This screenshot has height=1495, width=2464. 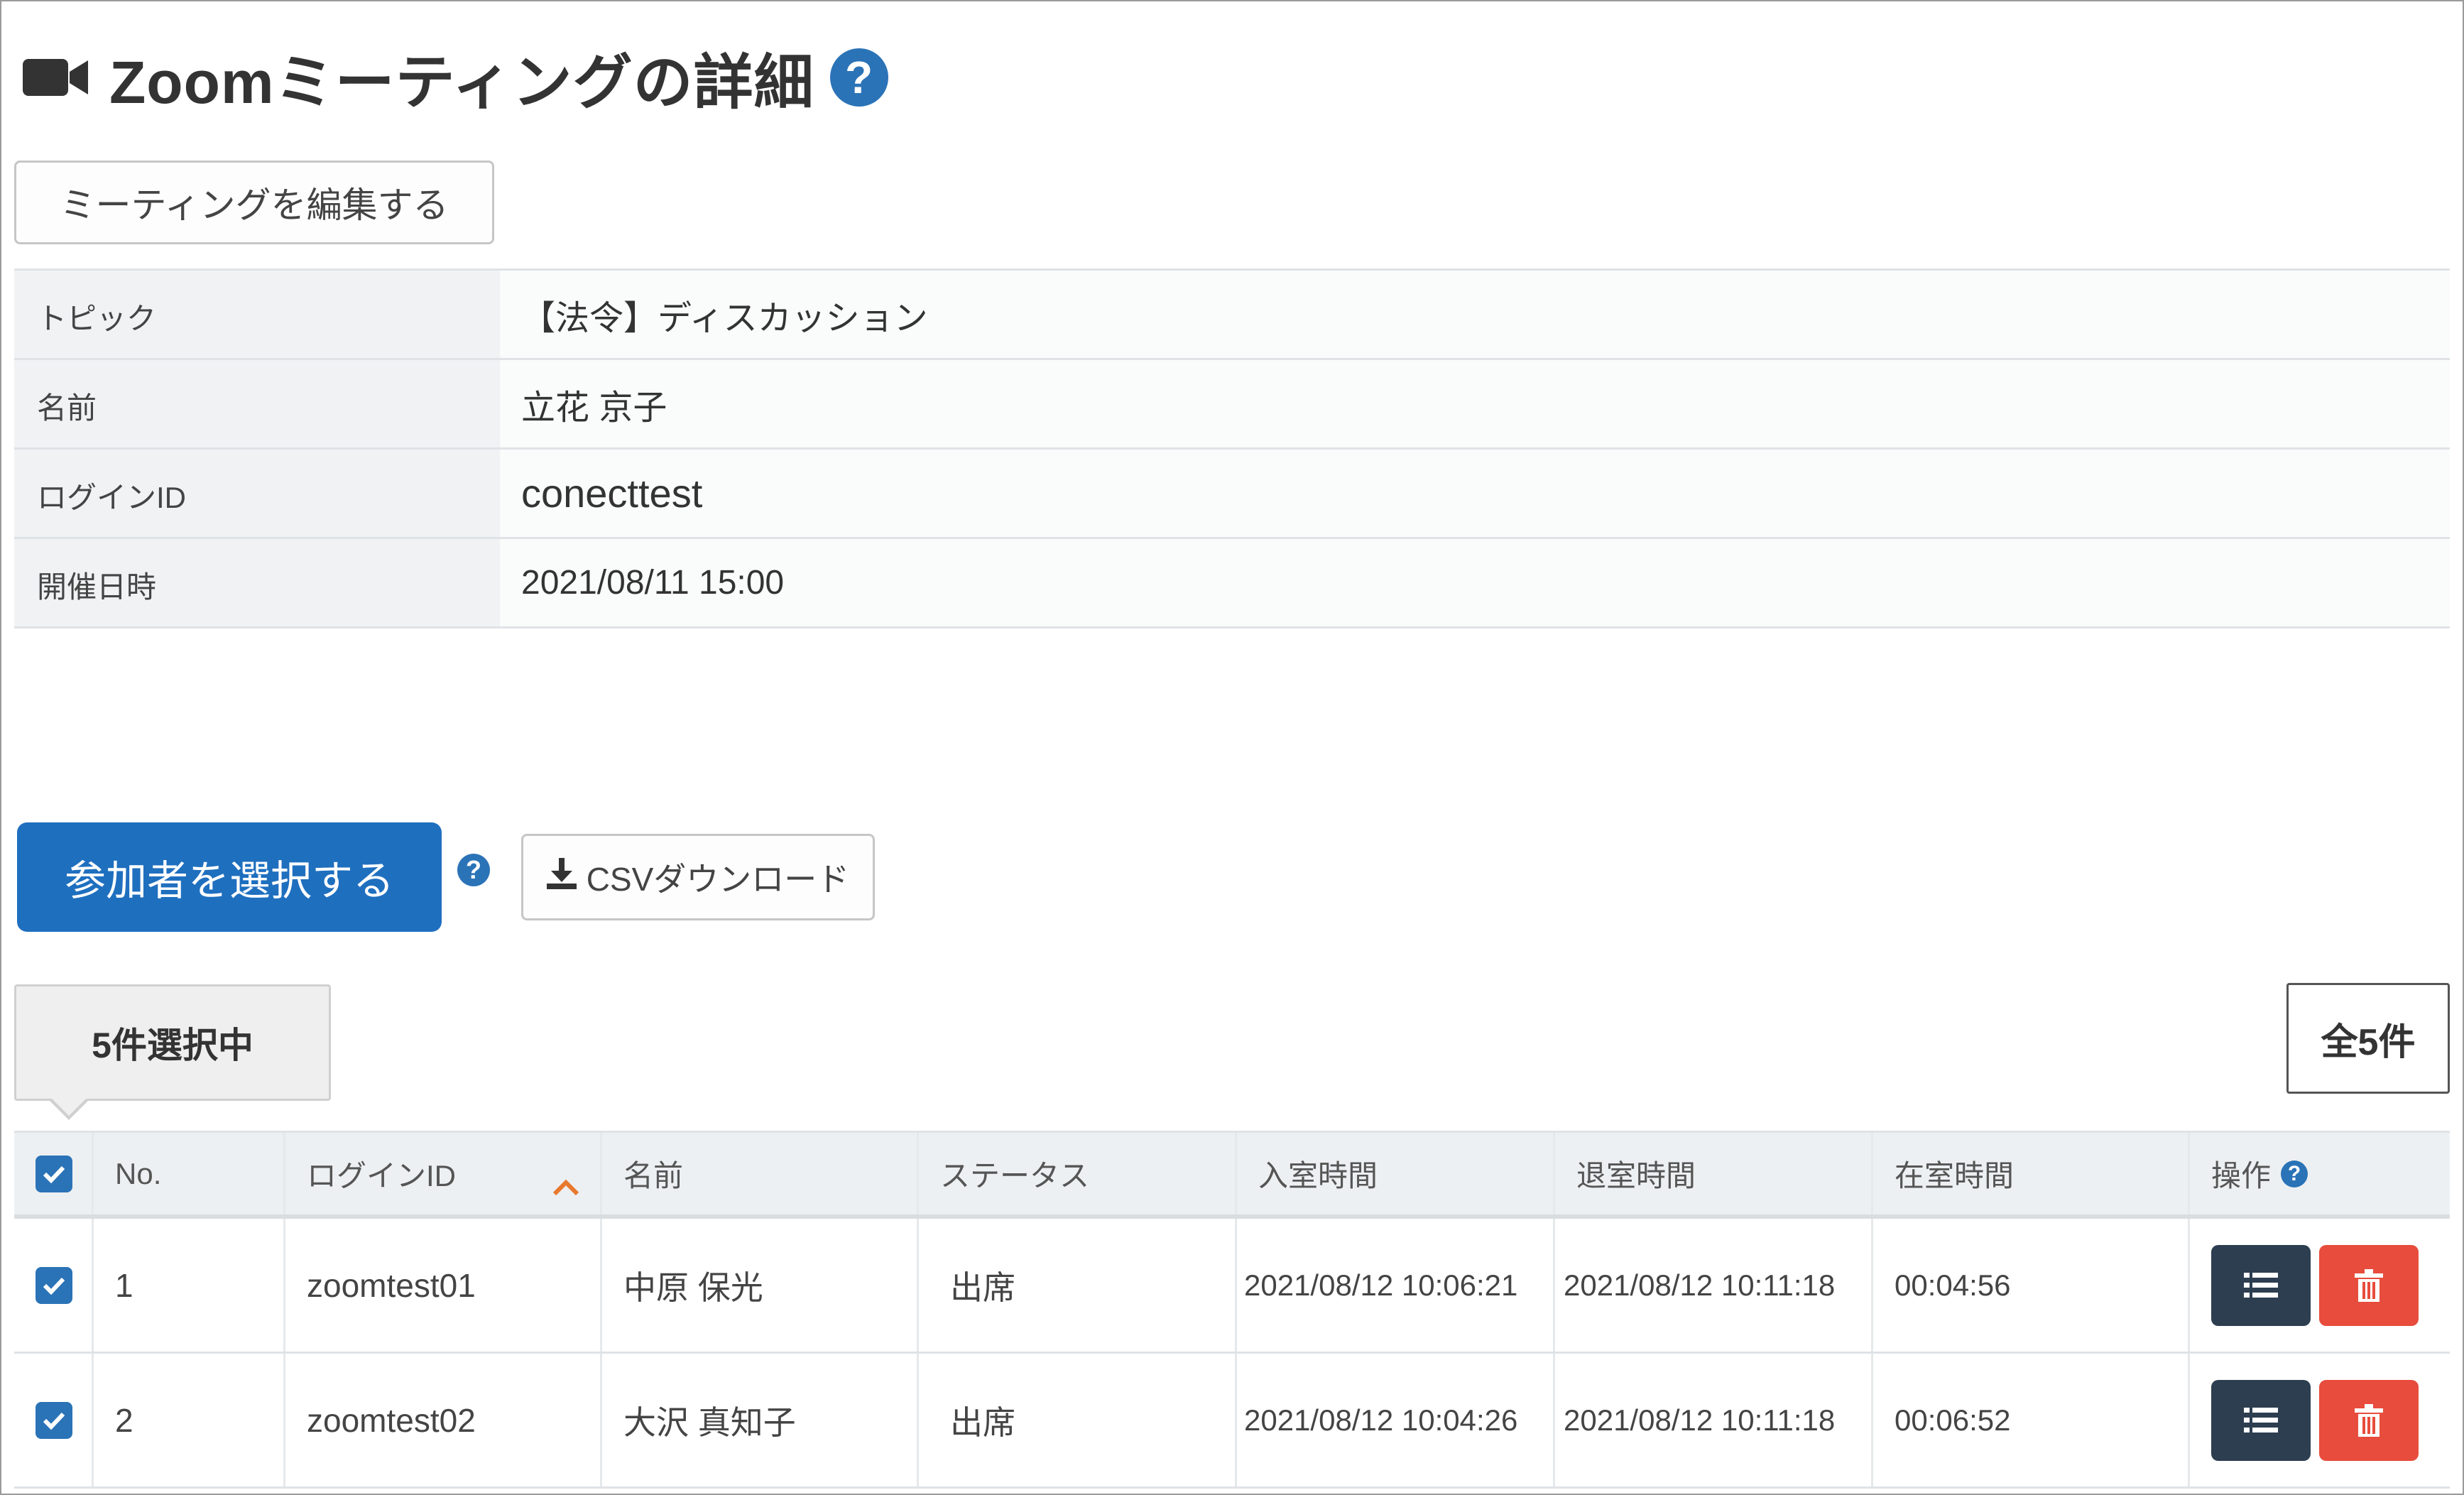 I want to click on selected-count-badge: 5件選択中, so click(x=172, y=1052).